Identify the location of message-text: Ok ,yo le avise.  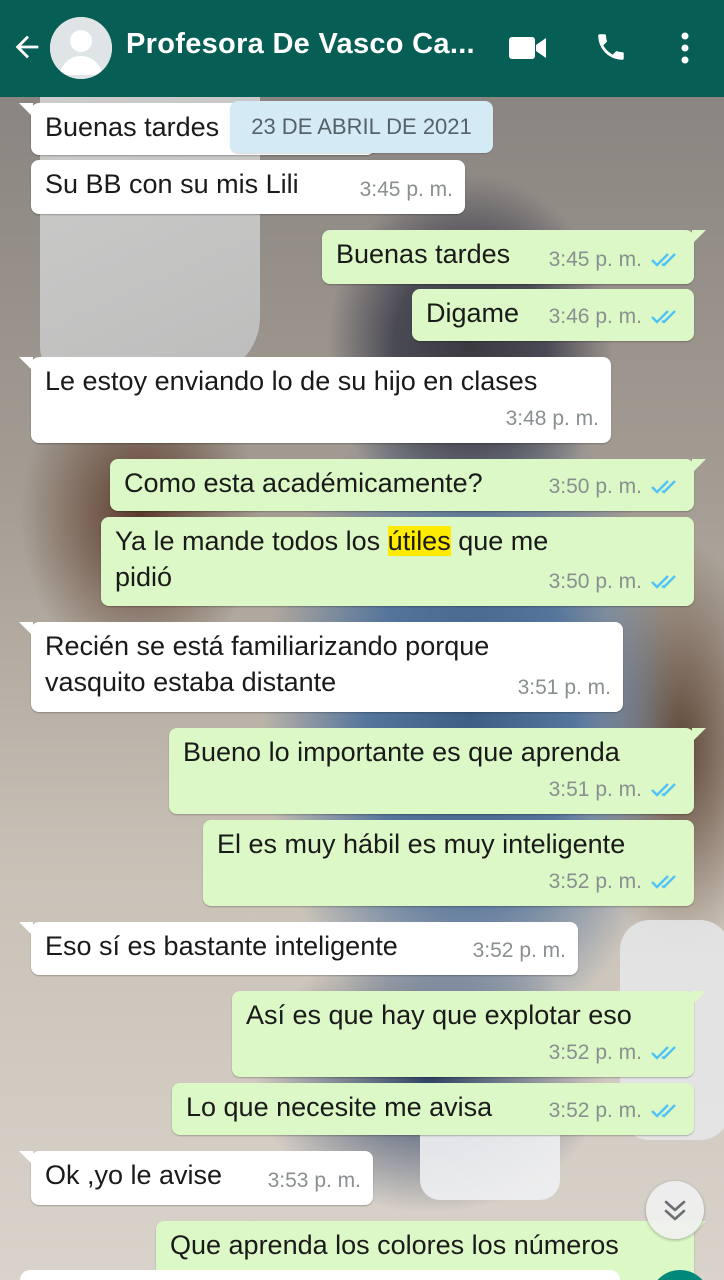
(134, 1175).